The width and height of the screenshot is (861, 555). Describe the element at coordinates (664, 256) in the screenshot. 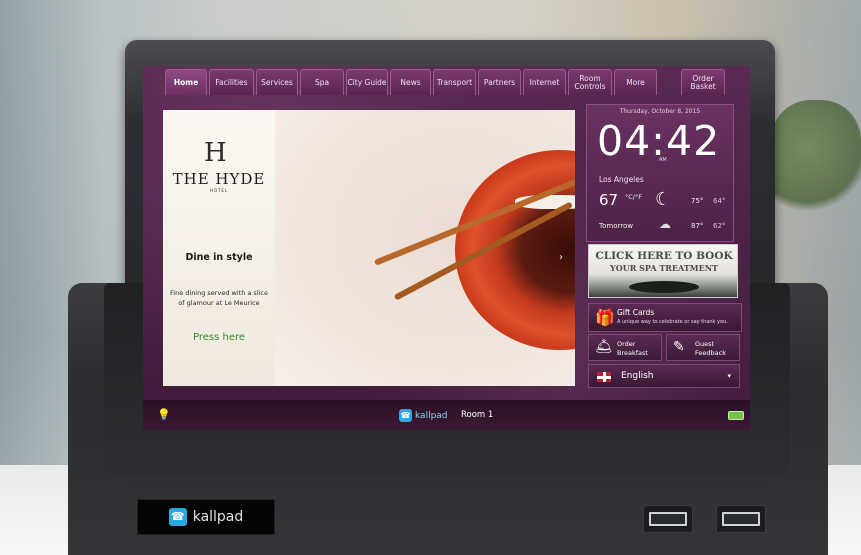

I see `spa-banner-line1: CLICK HERE TO BOOK` at that location.